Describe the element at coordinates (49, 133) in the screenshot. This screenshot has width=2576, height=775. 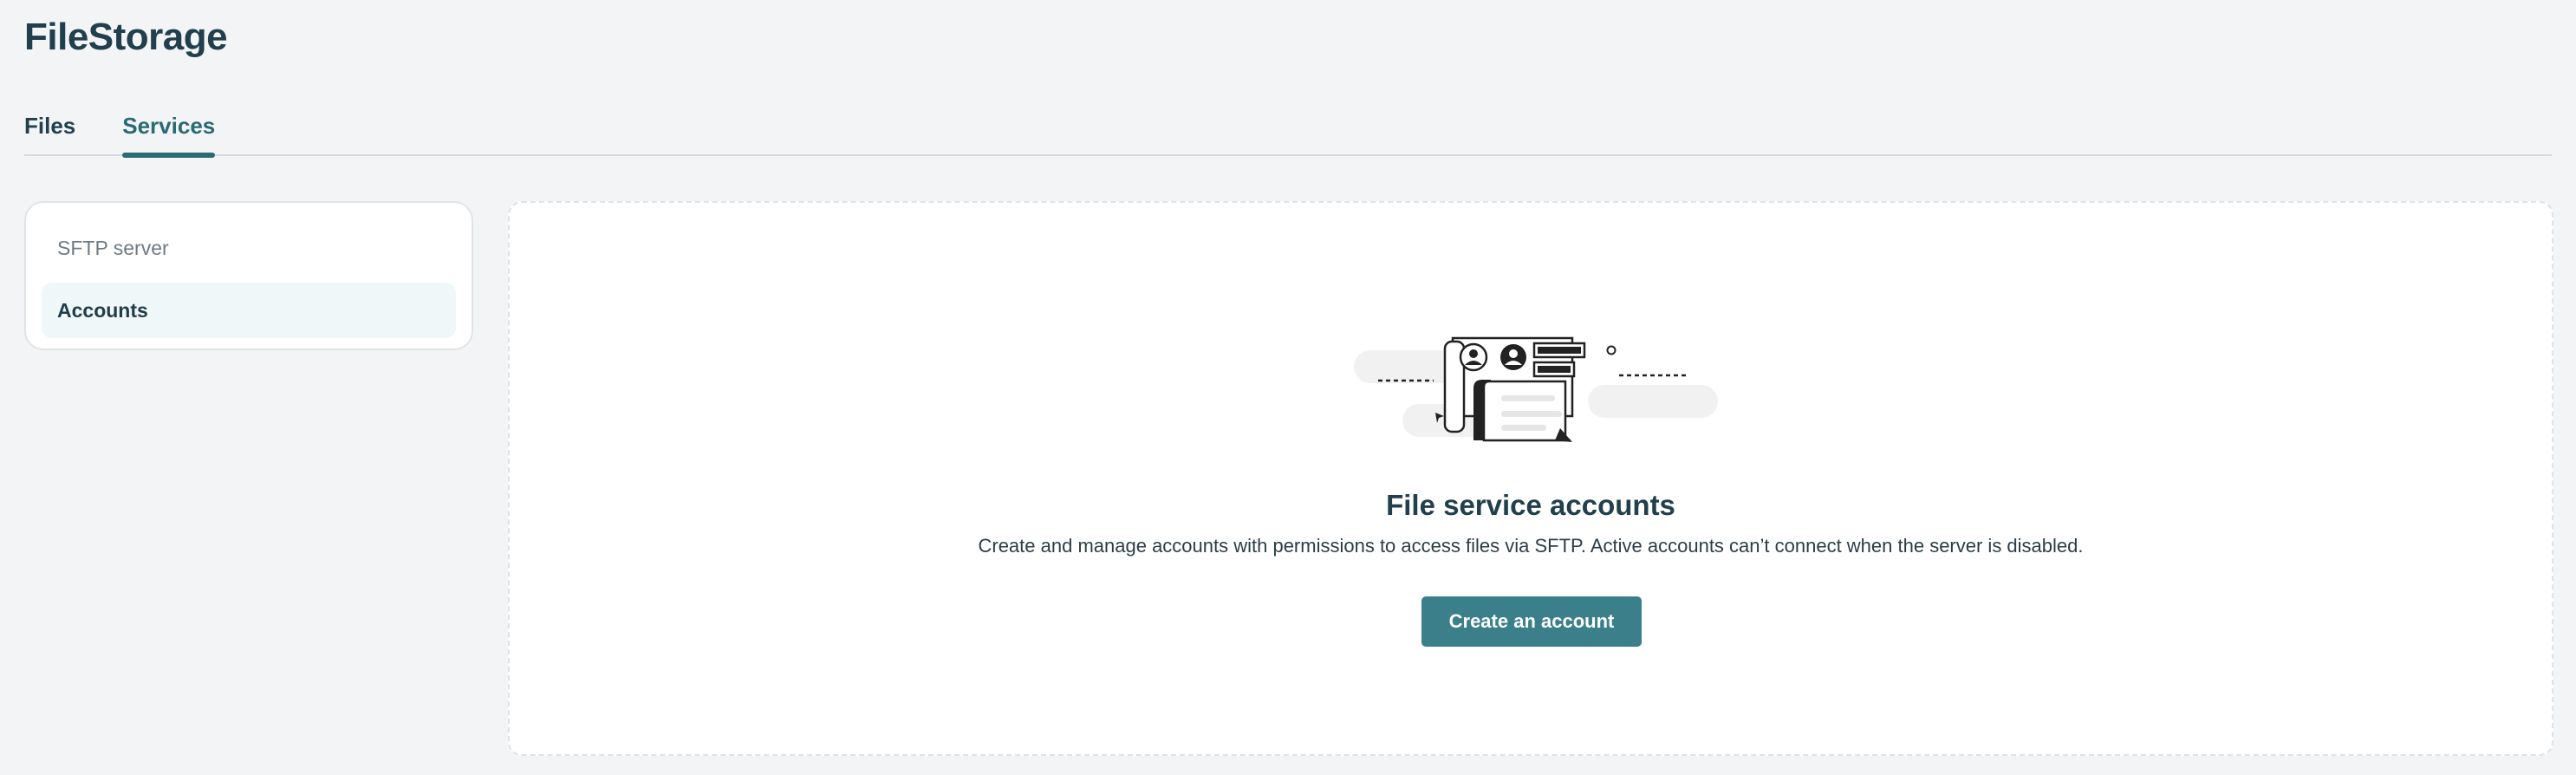
I see `tab-files: Files` at that location.